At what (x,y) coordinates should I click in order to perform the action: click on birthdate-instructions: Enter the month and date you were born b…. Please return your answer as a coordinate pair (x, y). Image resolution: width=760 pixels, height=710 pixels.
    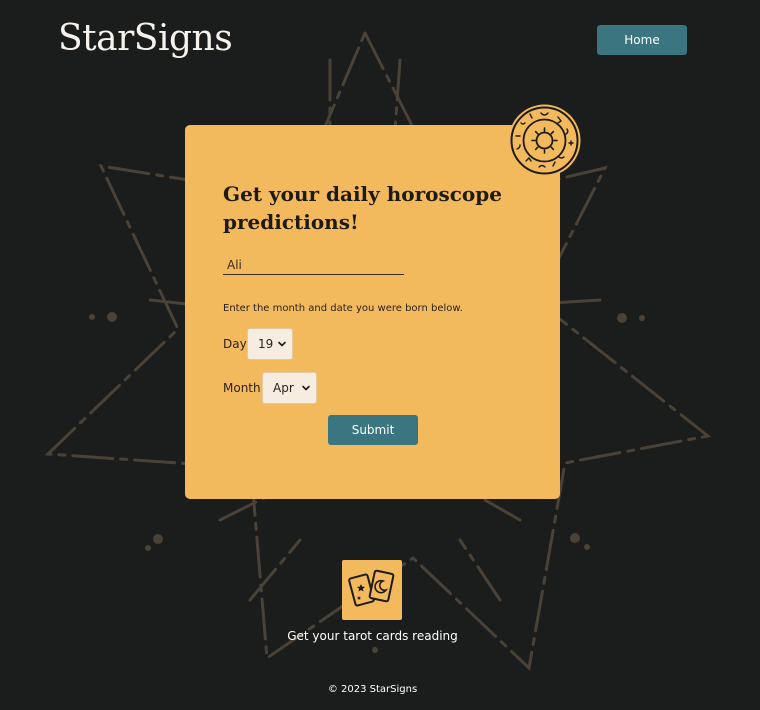
    Looking at the image, I should click on (343, 308).